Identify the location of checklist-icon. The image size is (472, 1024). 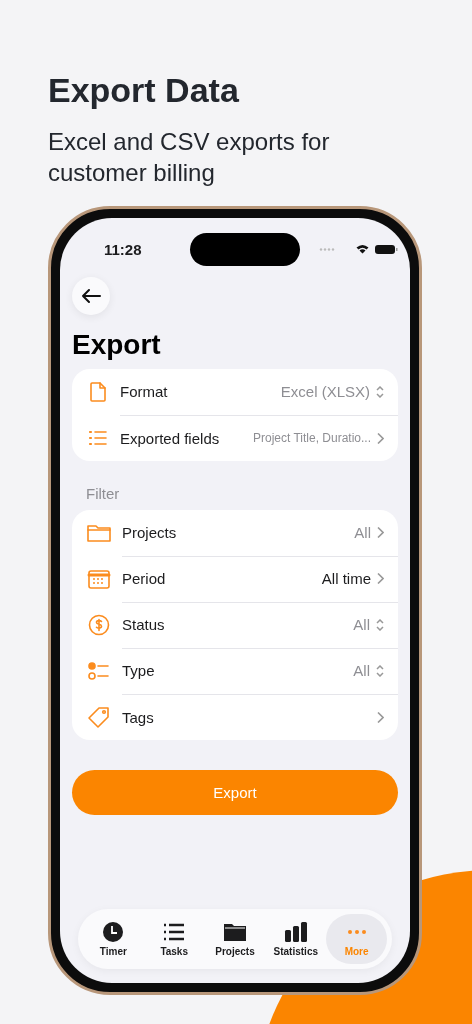
(99, 671).